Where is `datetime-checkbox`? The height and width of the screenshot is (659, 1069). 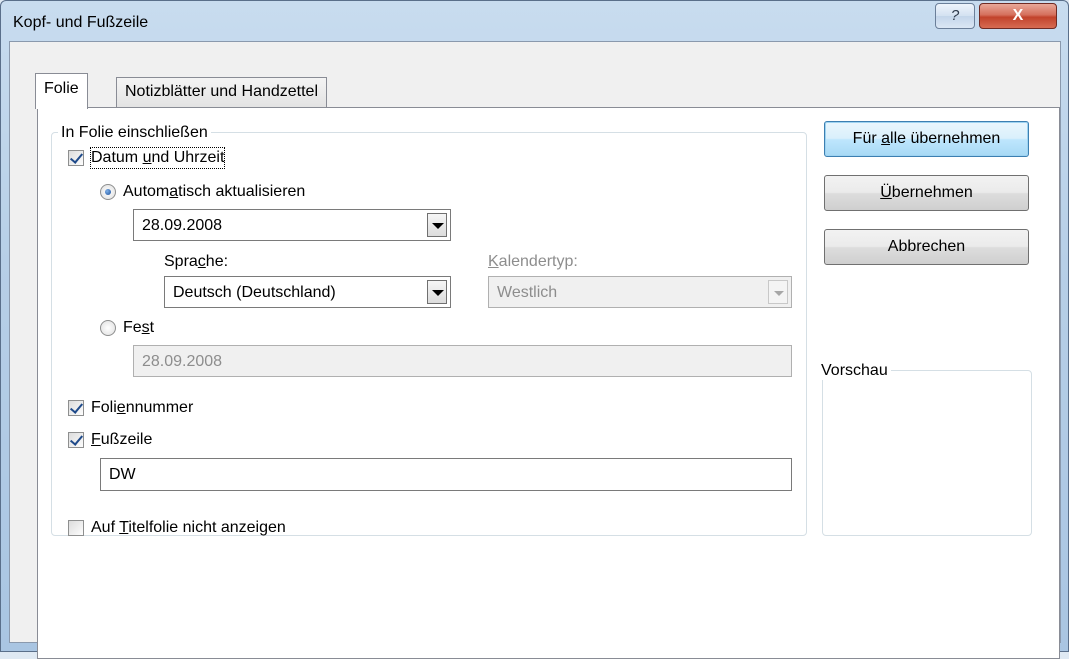
datetime-checkbox is located at coordinates (76, 158).